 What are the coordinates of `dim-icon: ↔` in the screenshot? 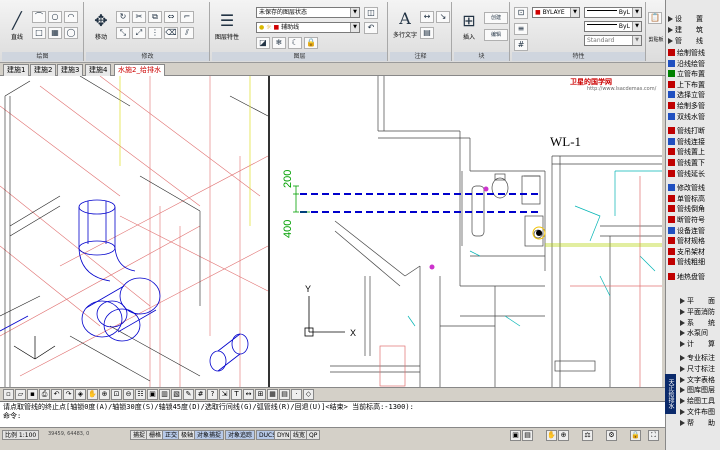 It's located at (248, 394).